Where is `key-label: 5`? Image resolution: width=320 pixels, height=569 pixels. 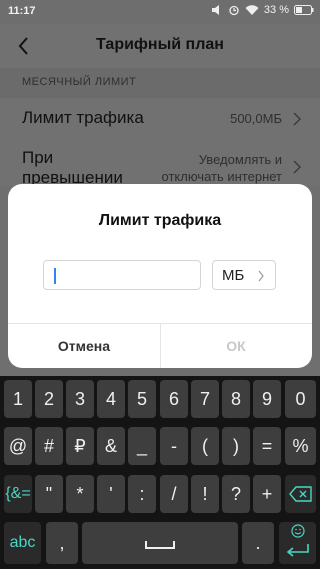 key-label: 5 is located at coordinates (141, 399).